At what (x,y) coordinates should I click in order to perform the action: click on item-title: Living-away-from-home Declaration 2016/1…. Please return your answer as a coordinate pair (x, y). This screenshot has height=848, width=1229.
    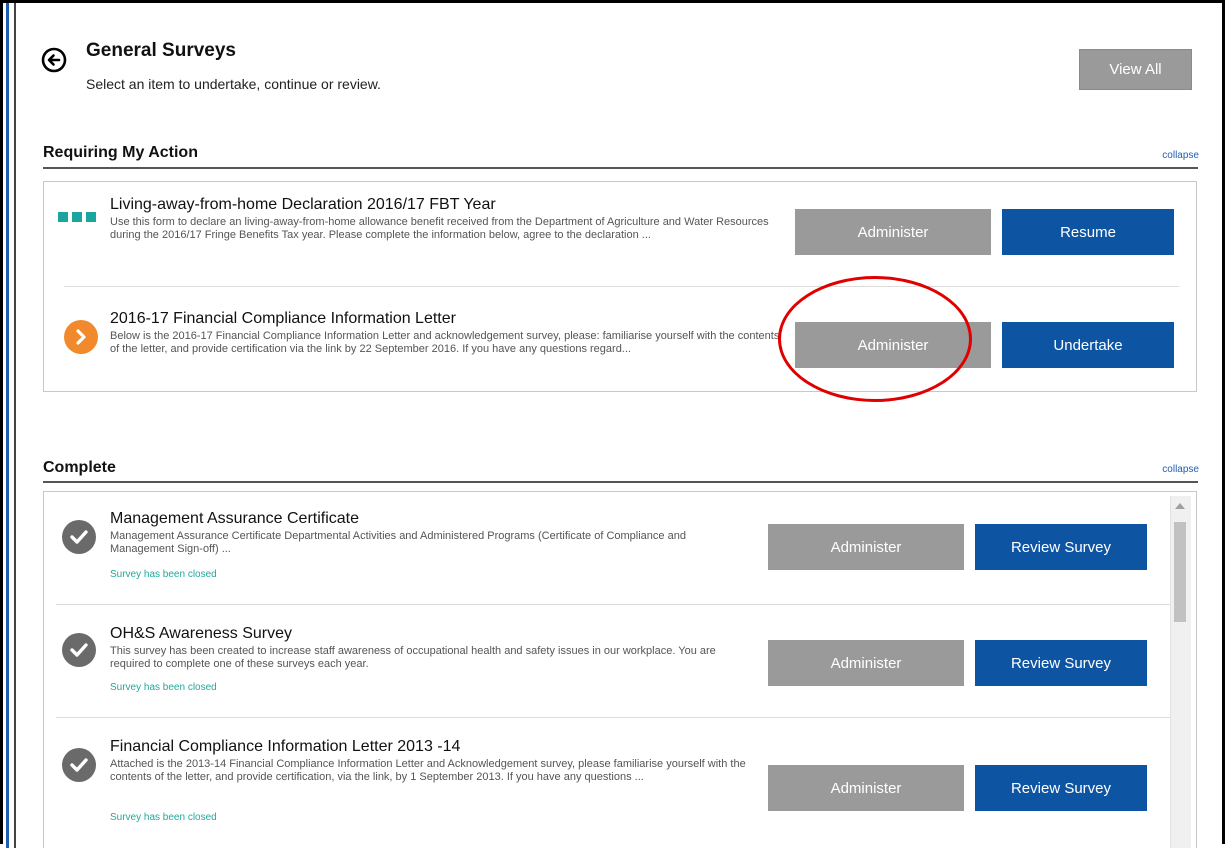
    Looking at the image, I should click on (303, 205).